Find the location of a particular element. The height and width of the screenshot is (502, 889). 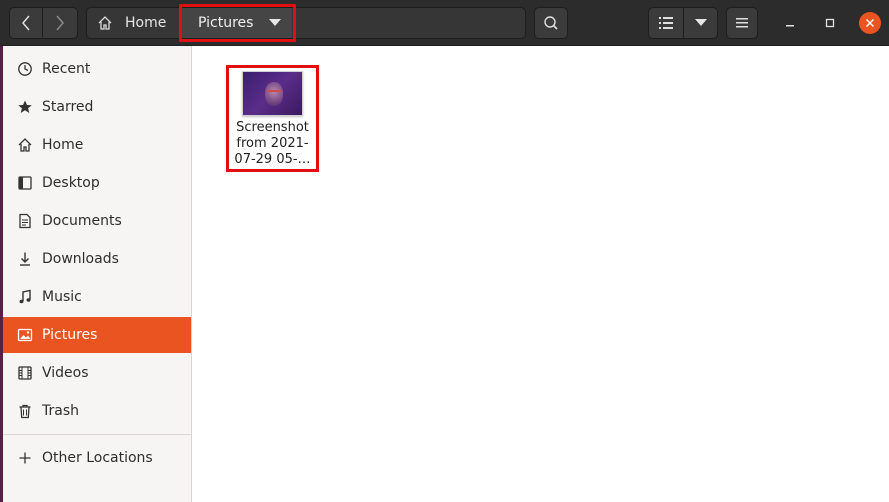

sidebar-item-label: Home is located at coordinates (63, 145).